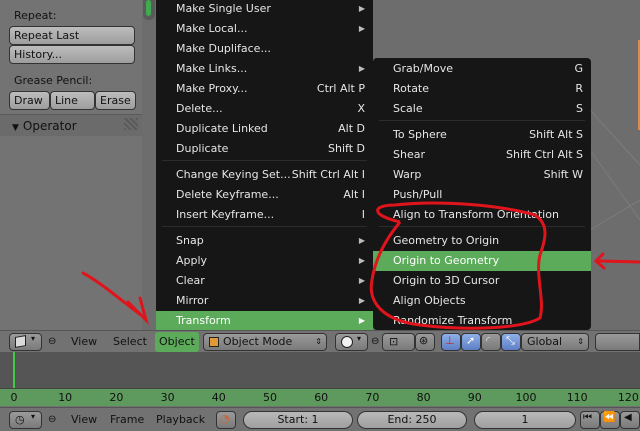 Image resolution: width=640 pixels, height=431 pixels. What do you see at coordinates (264, 109) in the screenshot?
I see `menu-item-delete: Delete... X` at bounding box center [264, 109].